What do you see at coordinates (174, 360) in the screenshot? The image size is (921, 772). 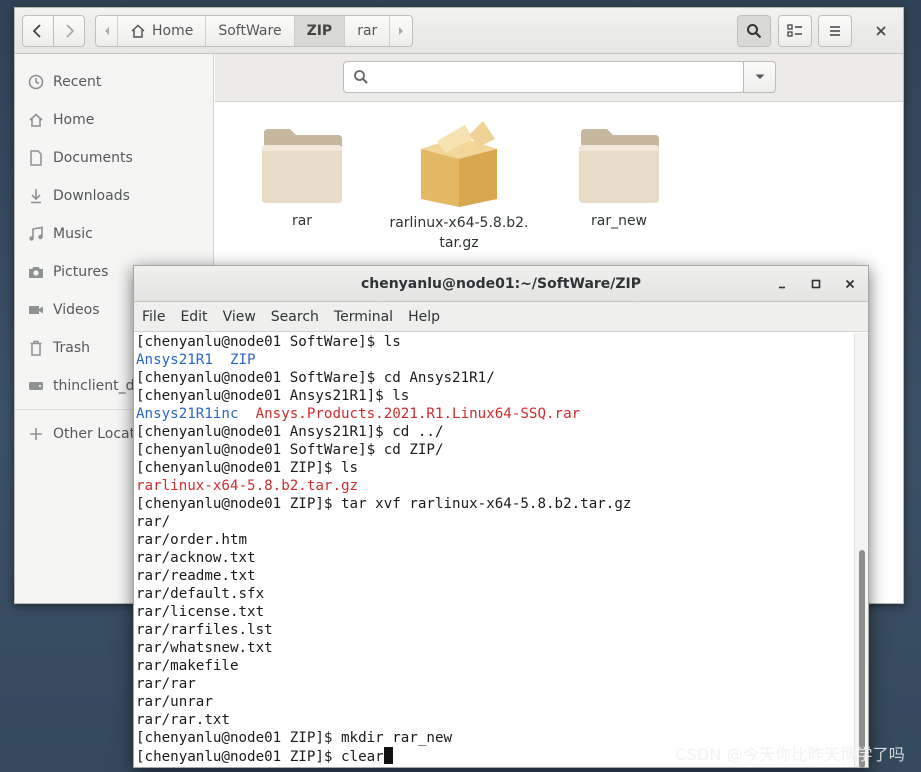 I see `terminal-colored-text: Ansys21R1` at bounding box center [174, 360].